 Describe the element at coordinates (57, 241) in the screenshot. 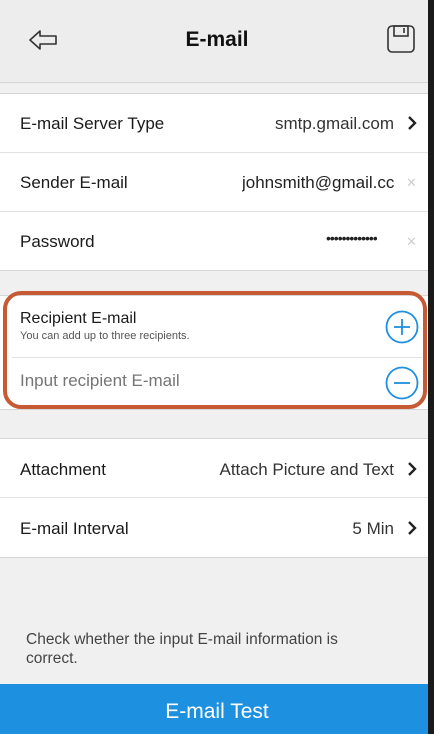

I see `password-label: Password` at that location.